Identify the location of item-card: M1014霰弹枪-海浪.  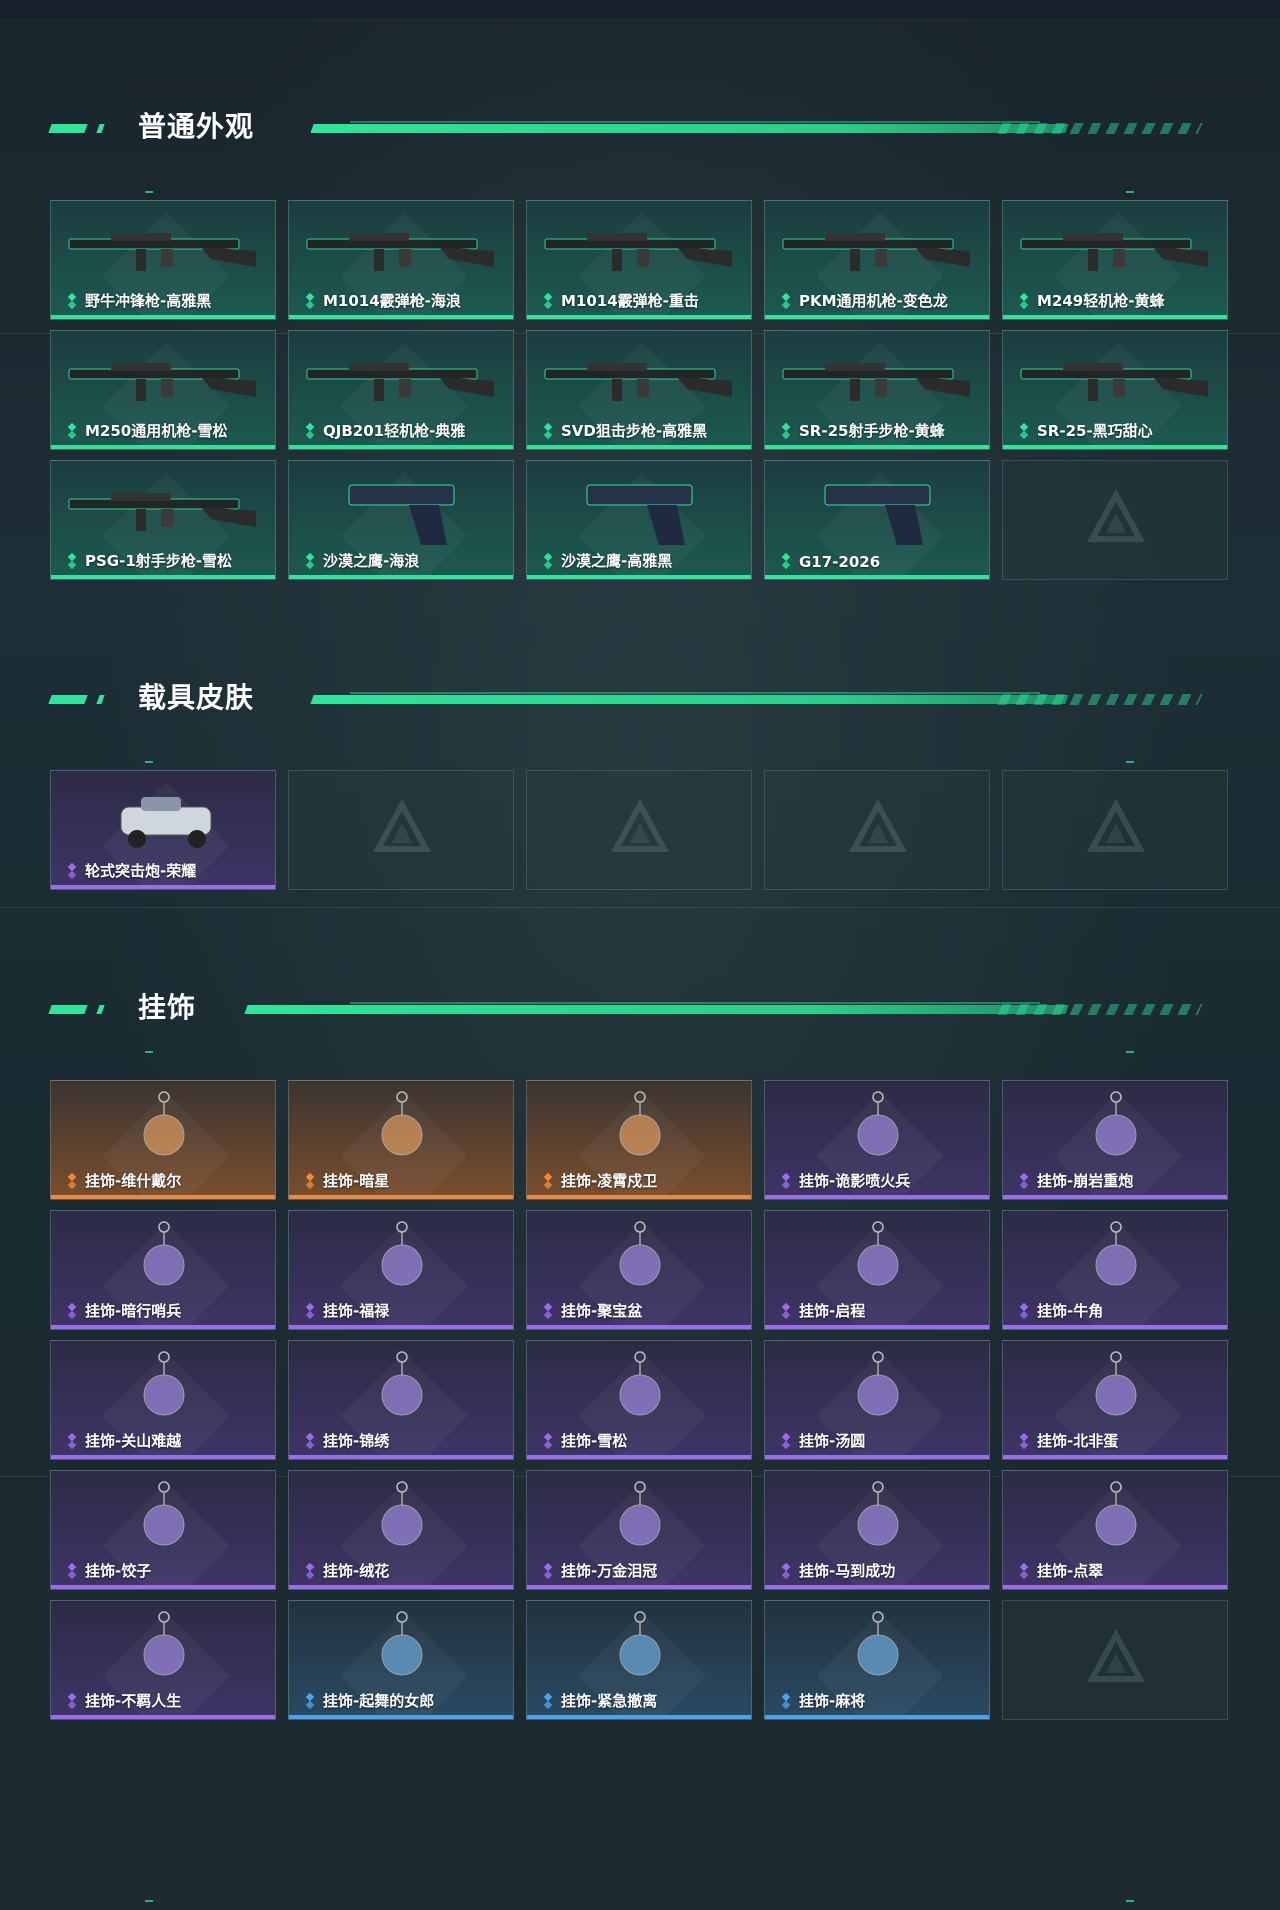
(401, 260).